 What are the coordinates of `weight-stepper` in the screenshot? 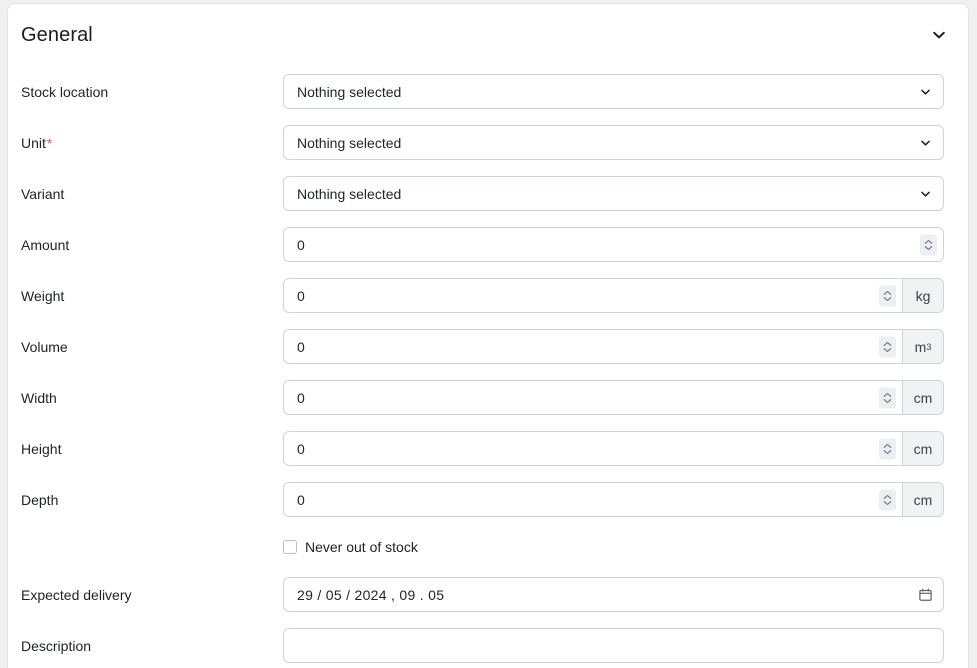 It's located at (887, 295).